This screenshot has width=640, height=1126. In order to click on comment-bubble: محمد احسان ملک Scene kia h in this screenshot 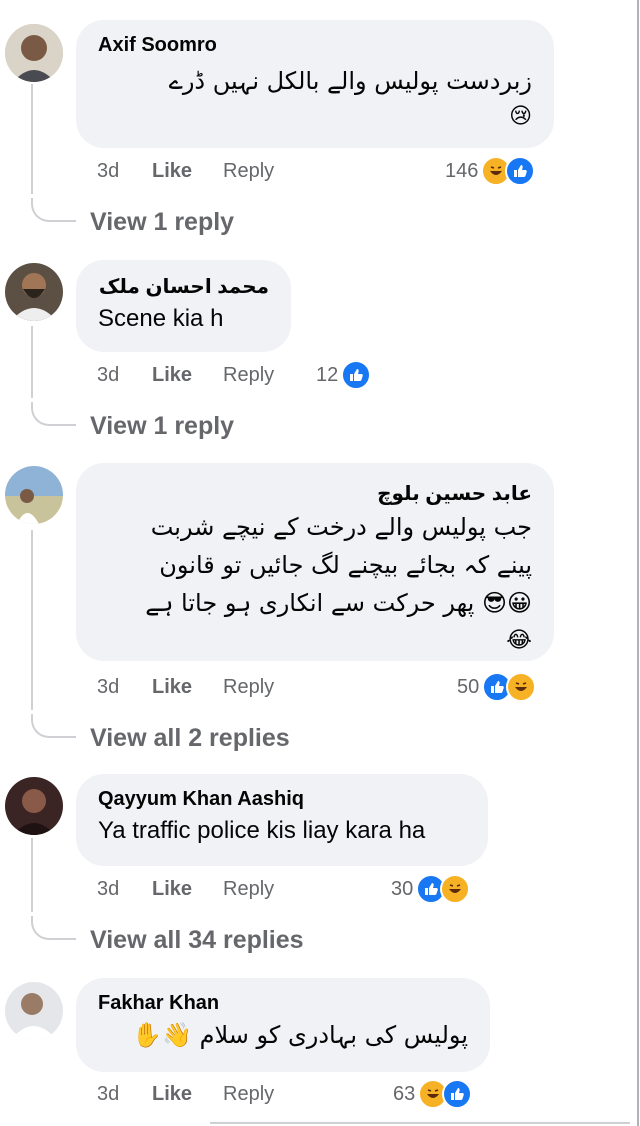, I will do `click(183, 306)`.